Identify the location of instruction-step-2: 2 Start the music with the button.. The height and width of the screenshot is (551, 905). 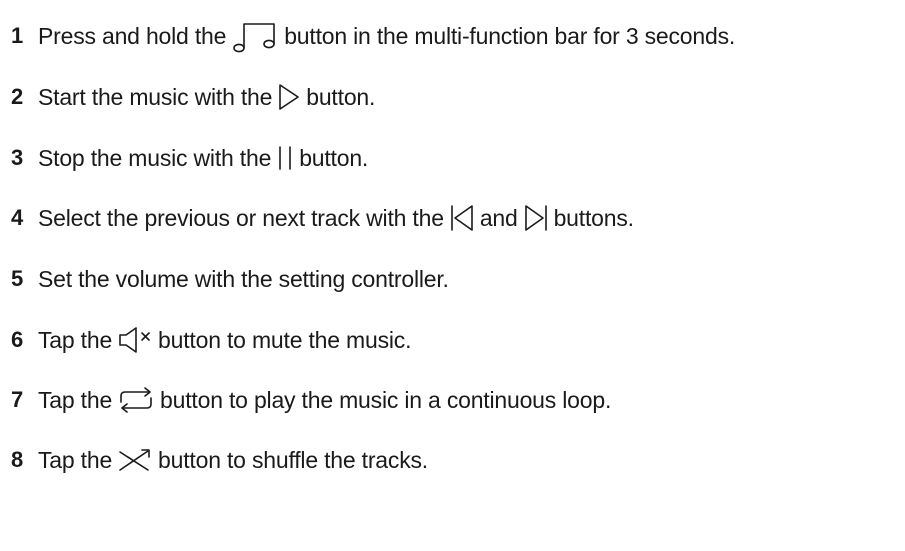
(187, 97).